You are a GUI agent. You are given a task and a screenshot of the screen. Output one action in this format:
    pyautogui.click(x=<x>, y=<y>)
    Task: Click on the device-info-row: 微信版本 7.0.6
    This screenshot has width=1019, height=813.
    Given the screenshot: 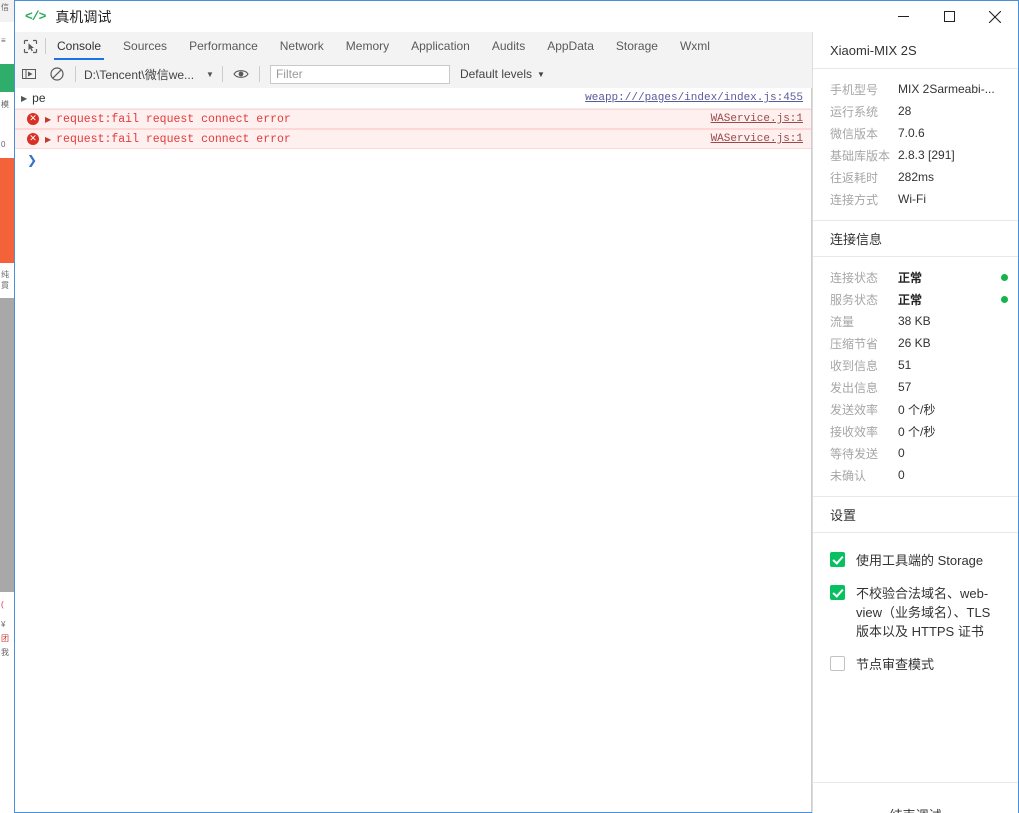 What is the action you would take?
    pyautogui.click(x=915, y=133)
    